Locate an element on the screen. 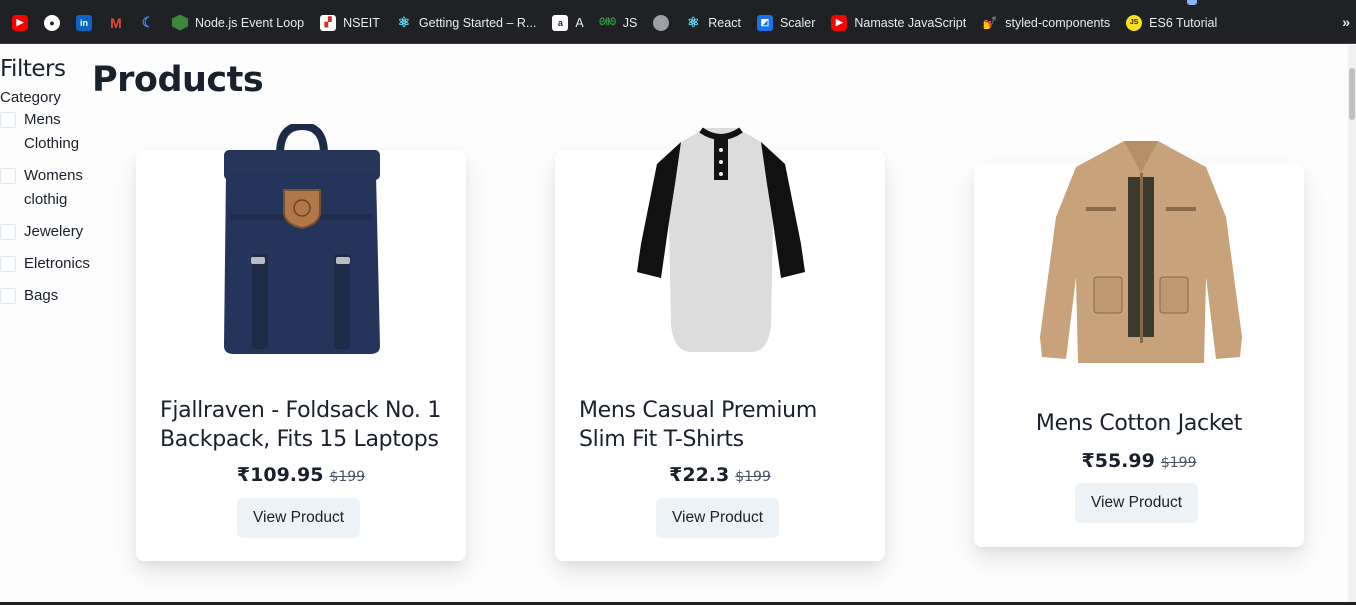  more-bookmarks-chevron: » is located at coordinates (1346, 22).